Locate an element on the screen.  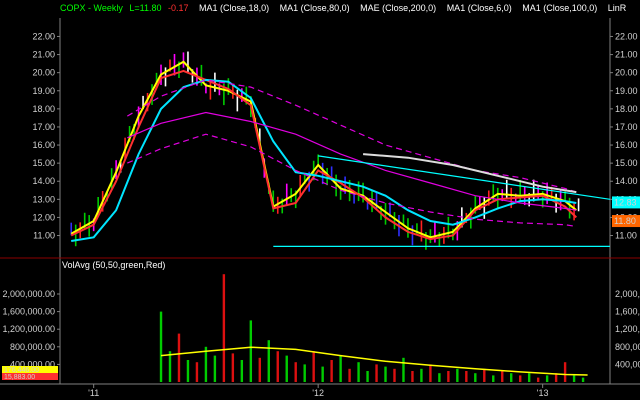
left-price-tick-label: 17.00 is located at coordinates (43, 127).